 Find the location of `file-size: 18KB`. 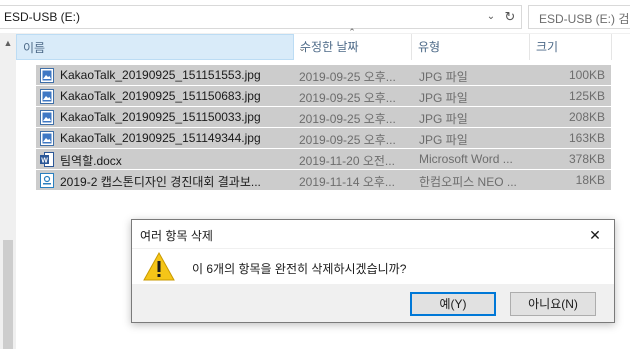

file-size: 18KB is located at coordinates (590, 180).